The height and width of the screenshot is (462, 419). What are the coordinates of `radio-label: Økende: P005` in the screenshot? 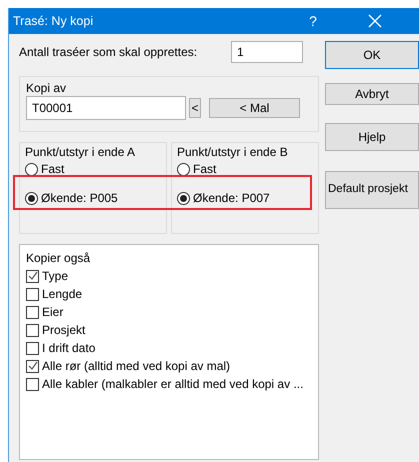 It's located at (79, 198).